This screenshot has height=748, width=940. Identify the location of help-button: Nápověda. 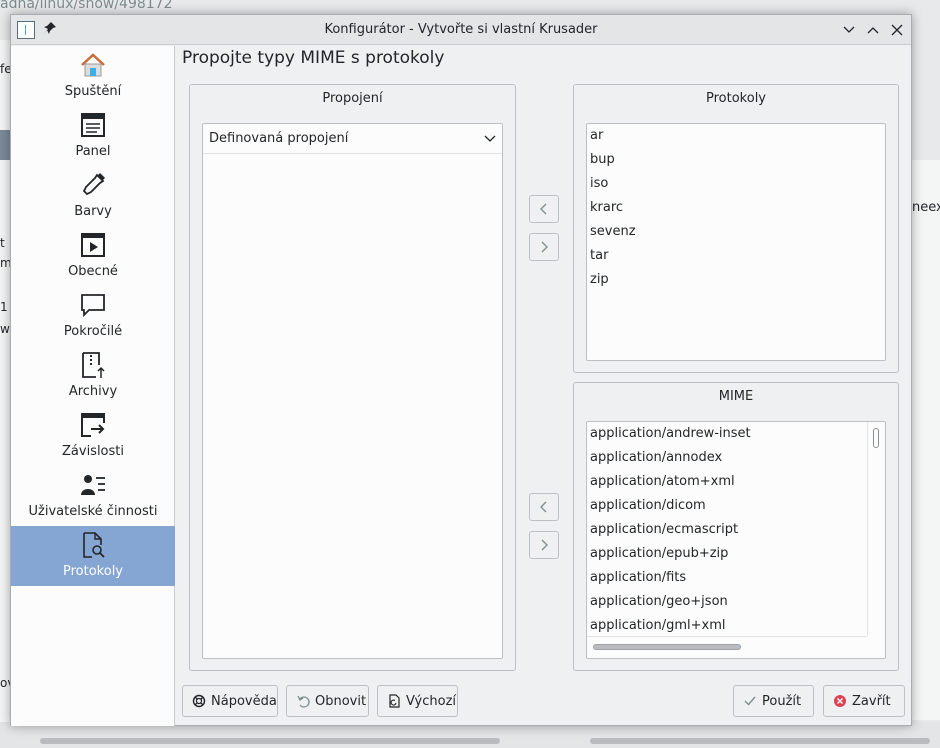
(230, 701).